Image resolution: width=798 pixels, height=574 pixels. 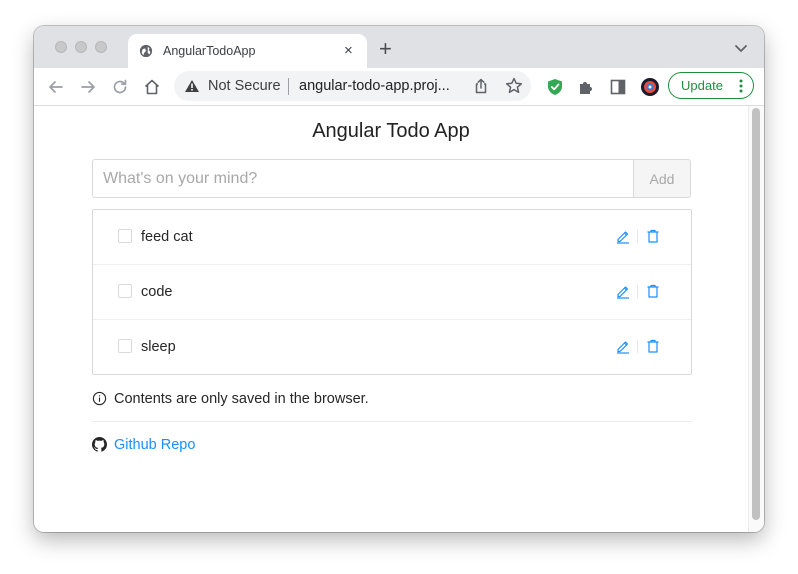 I want to click on todo-input, so click(x=363, y=178).